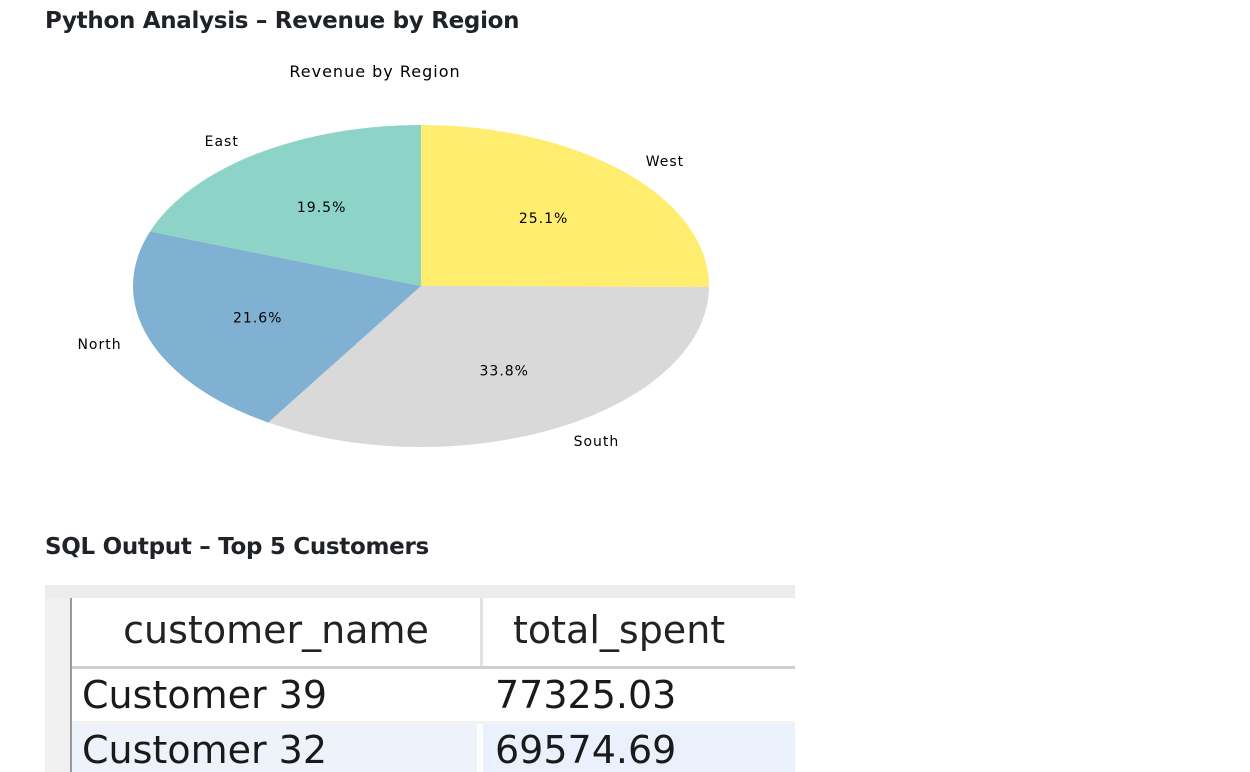  I want to click on pie-category-label-south: South, so click(597, 442).